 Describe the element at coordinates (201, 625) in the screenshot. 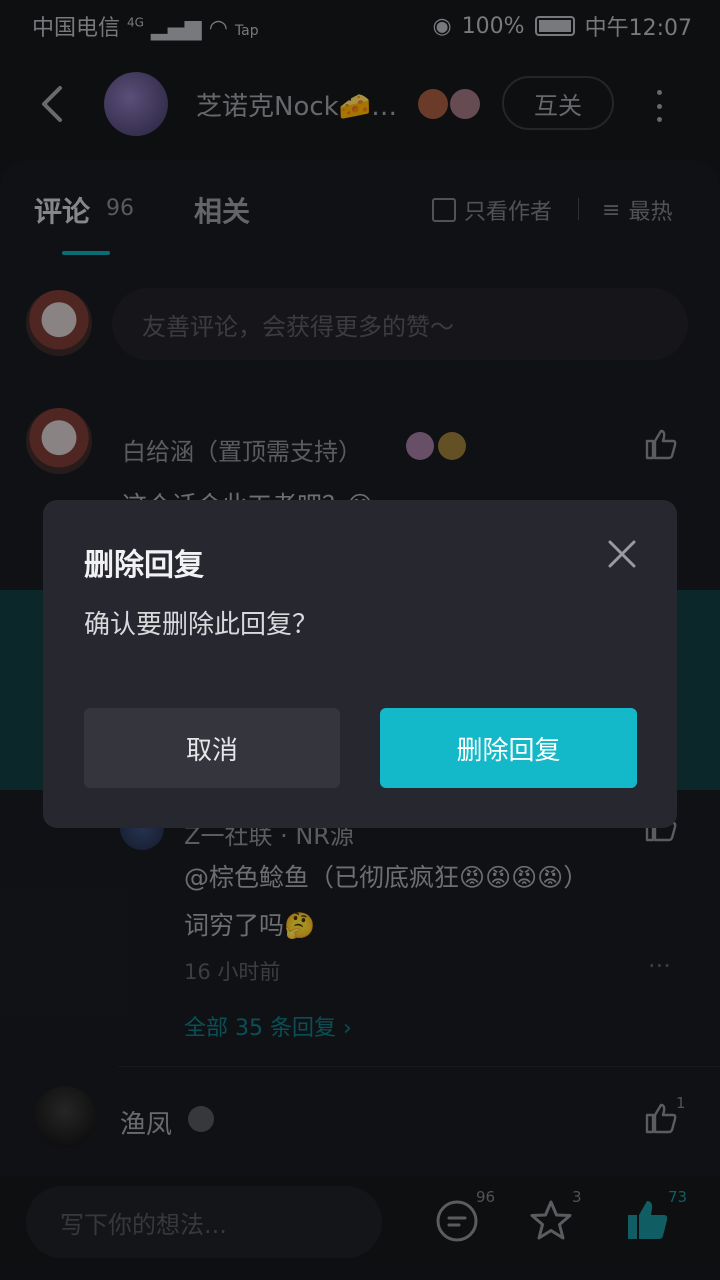

I see `dialog-message: 确认要删除此回复？` at that location.